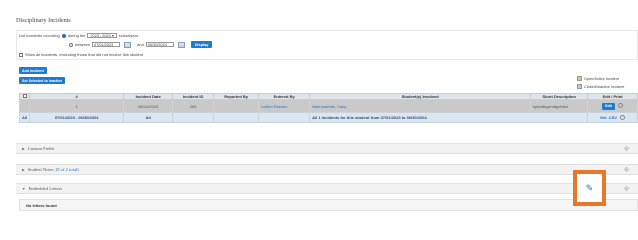 This screenshot has height=240, width=638. Describe the element at coordinates (33, 70) in the screenshot. I see `add-incident-button: Add Incident` at that location.